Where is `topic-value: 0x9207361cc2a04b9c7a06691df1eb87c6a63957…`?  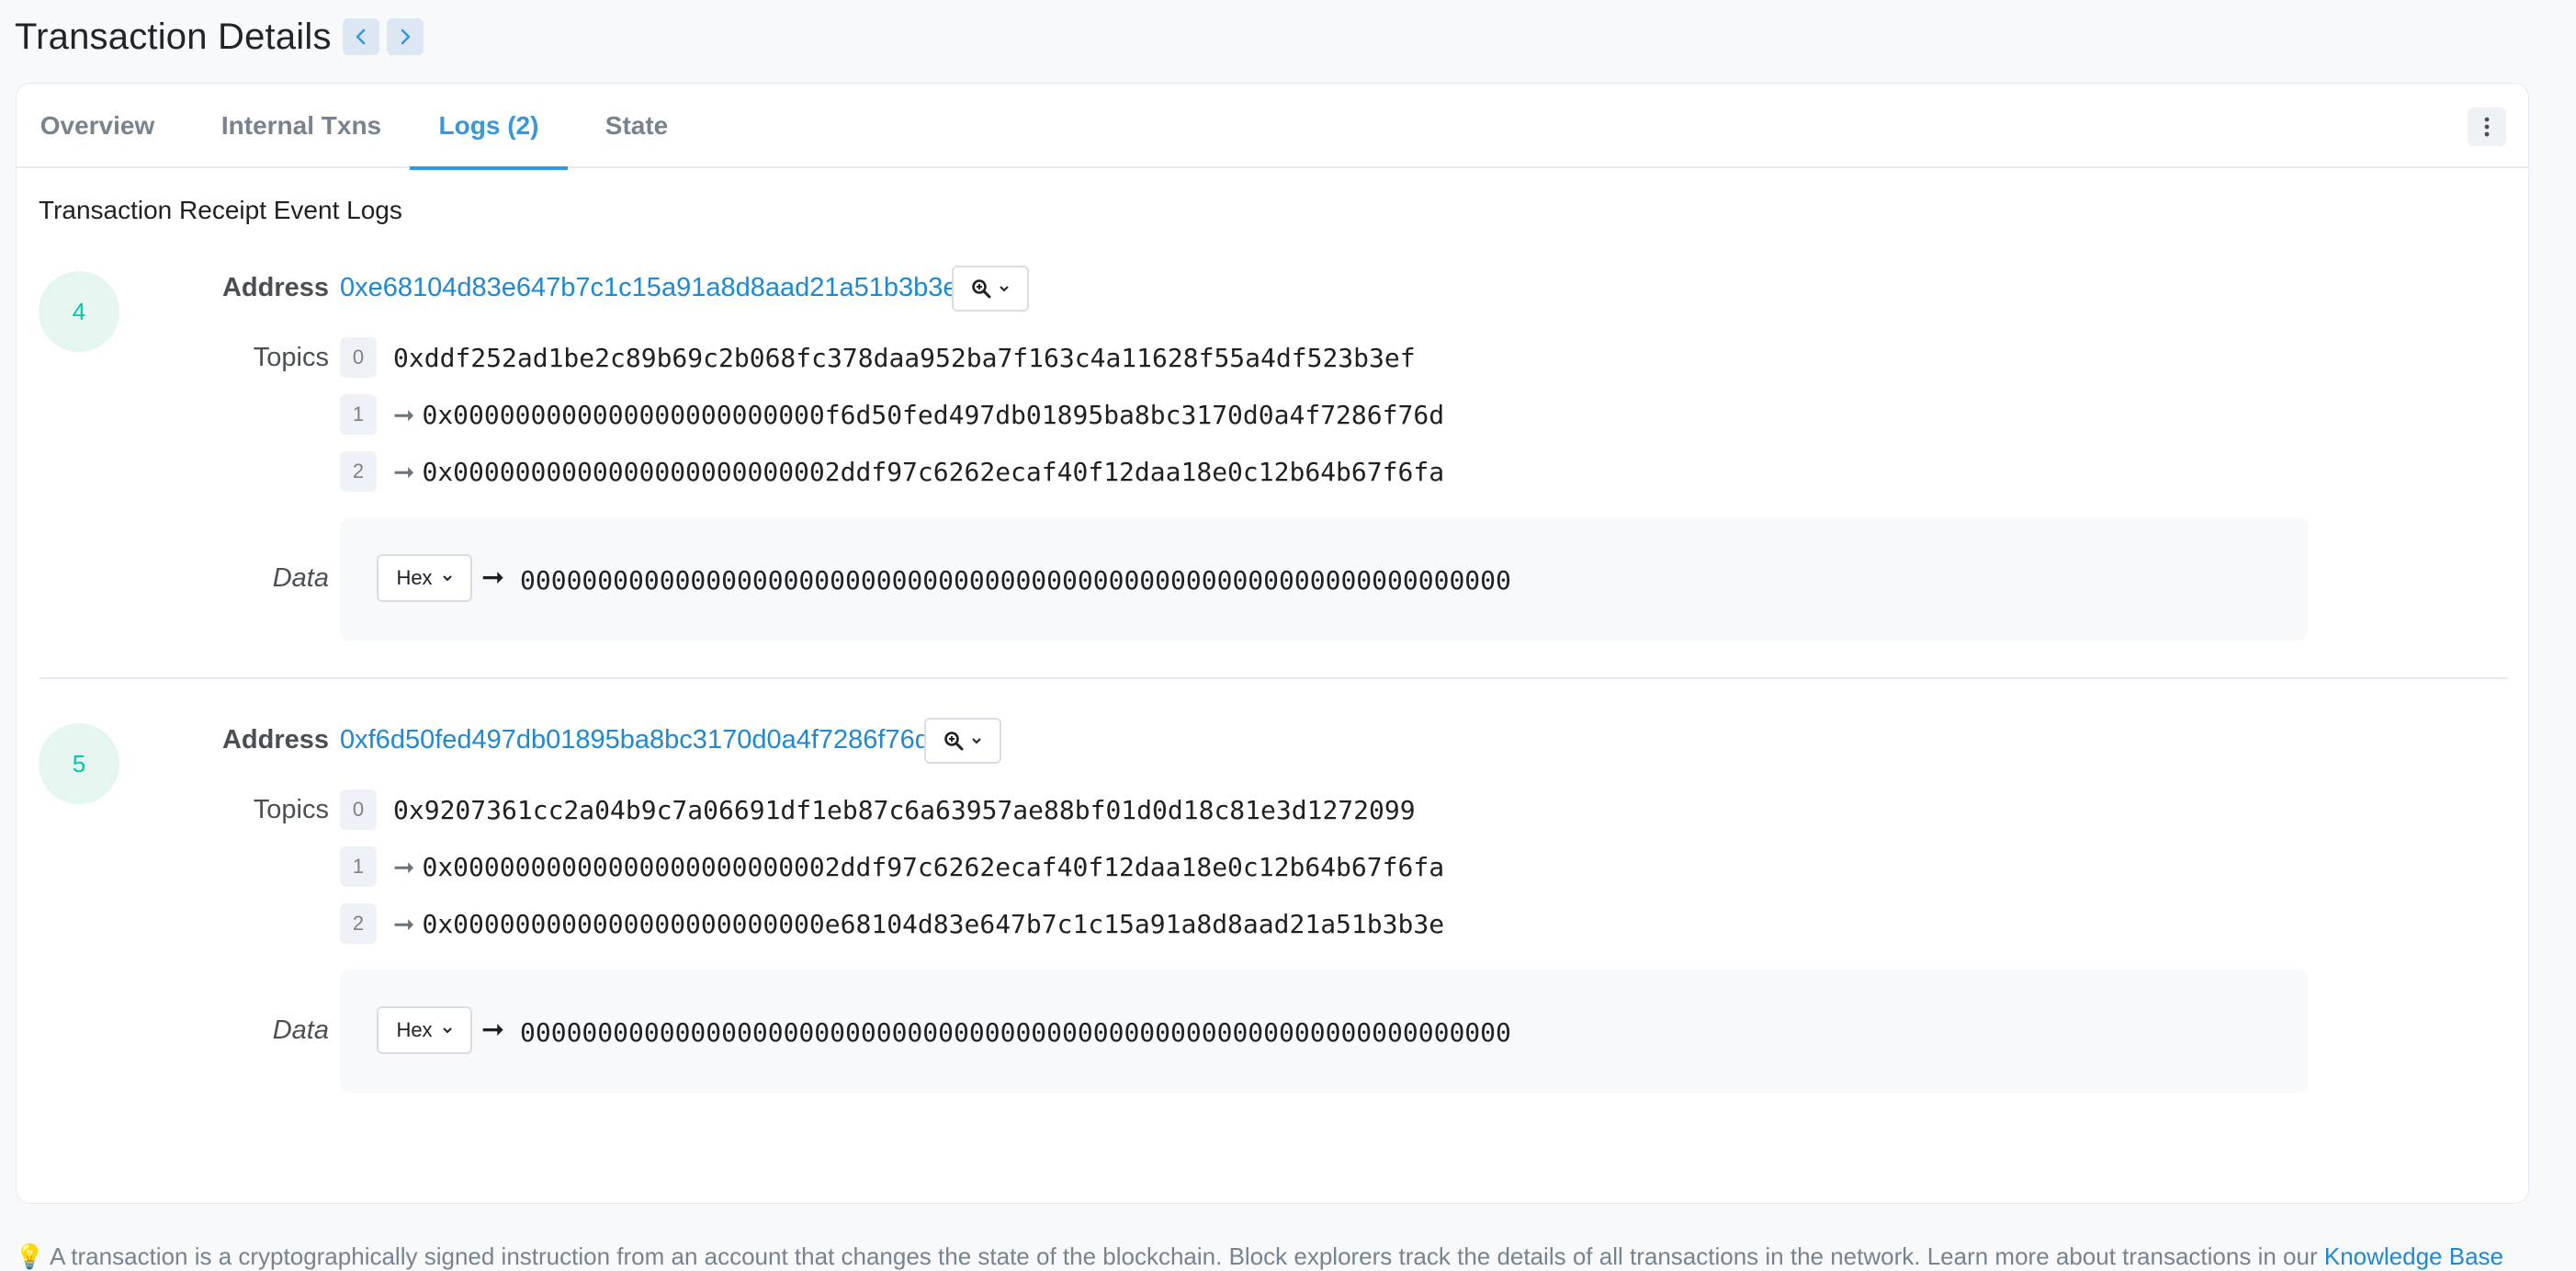
topic-value: 0x9207361cc2a04b9c7a06691df1eb87c6a63957… is located at coordinates (904, 809).